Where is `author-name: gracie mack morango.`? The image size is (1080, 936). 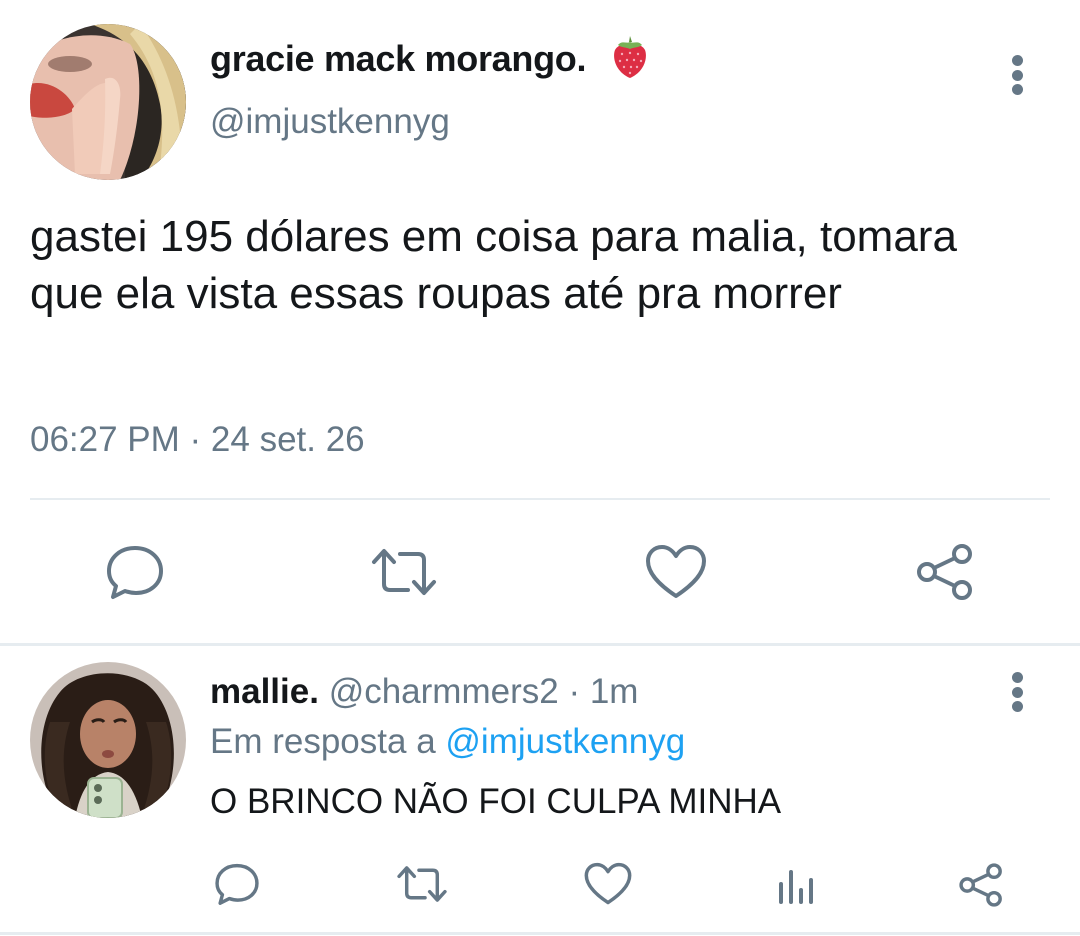 author-name: gracie mack morango. is located at coordinates (398, 59).